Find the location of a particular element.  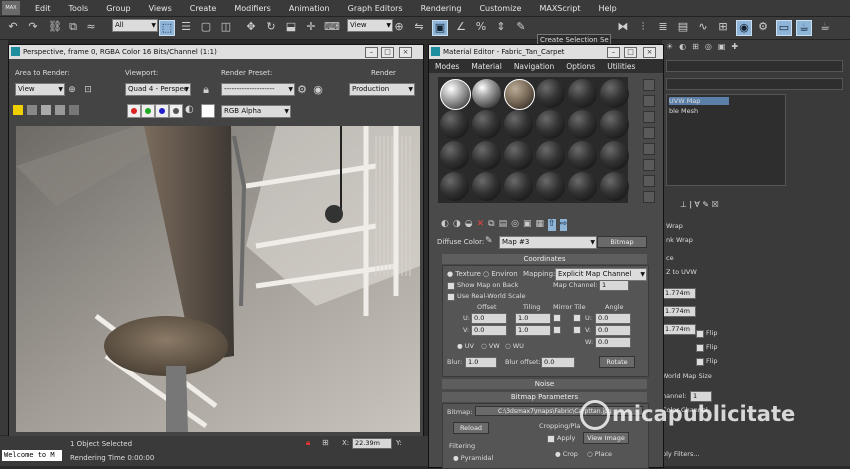

pin-stack-icon: ⊥ ǀ ∀ ✎ ☒ is located at coordinates (699, 204).